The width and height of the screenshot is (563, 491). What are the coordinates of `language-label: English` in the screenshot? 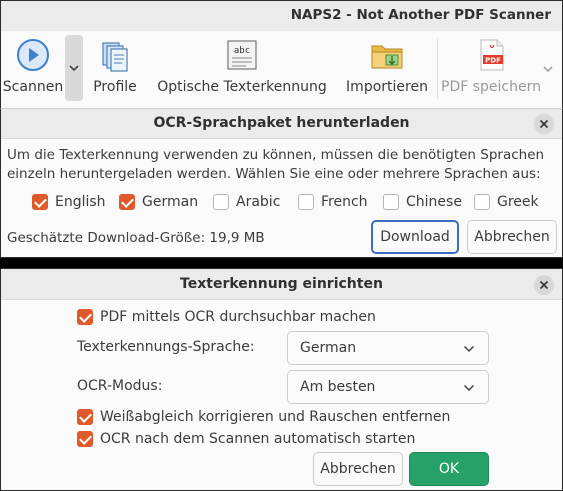 It's located at (80, 202).